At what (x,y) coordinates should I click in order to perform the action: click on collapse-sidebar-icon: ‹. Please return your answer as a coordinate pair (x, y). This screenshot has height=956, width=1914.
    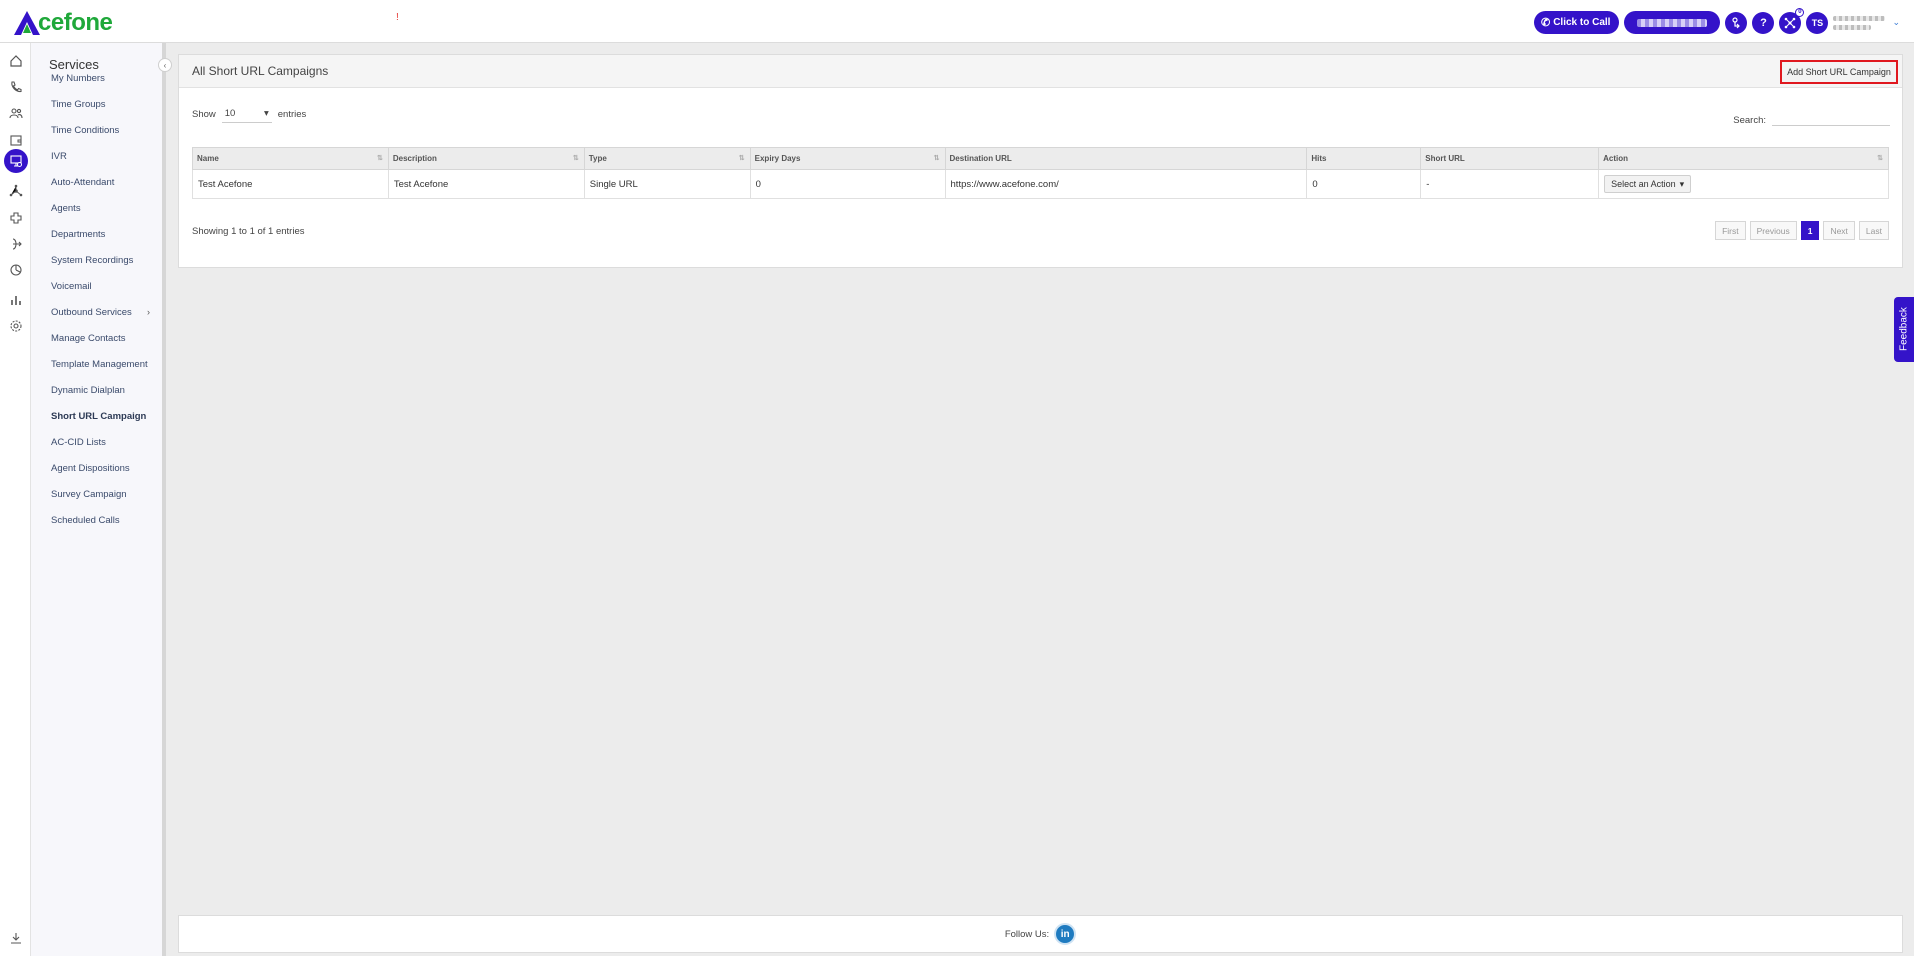
    Looking at the image, I should click on (165, 65).